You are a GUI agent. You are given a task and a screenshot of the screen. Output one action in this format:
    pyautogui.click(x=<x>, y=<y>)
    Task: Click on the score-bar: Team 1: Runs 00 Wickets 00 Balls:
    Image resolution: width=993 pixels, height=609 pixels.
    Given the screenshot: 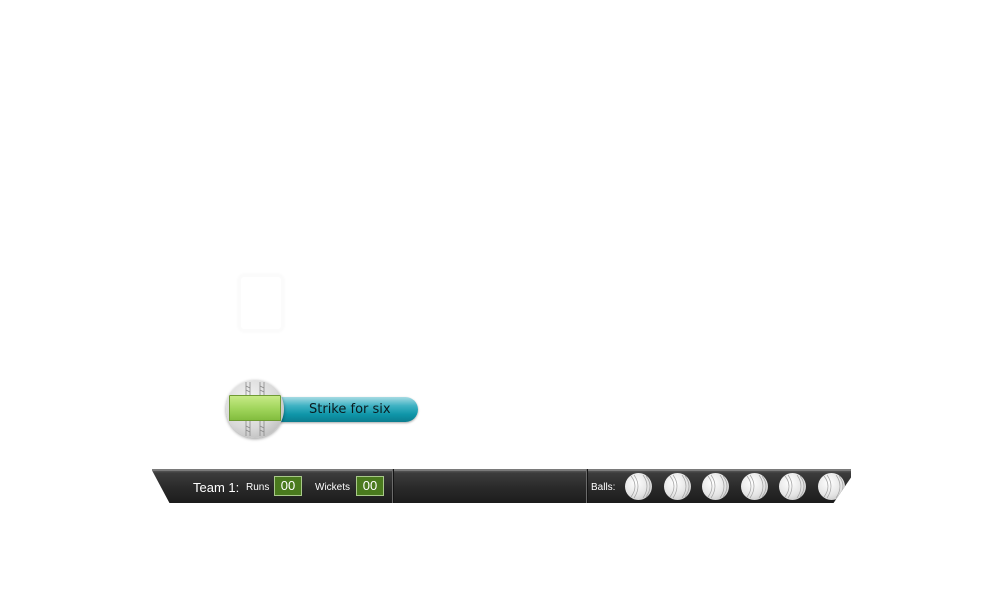 What is the action you would take?
    pyautogui.click(x=501, y=486)
    